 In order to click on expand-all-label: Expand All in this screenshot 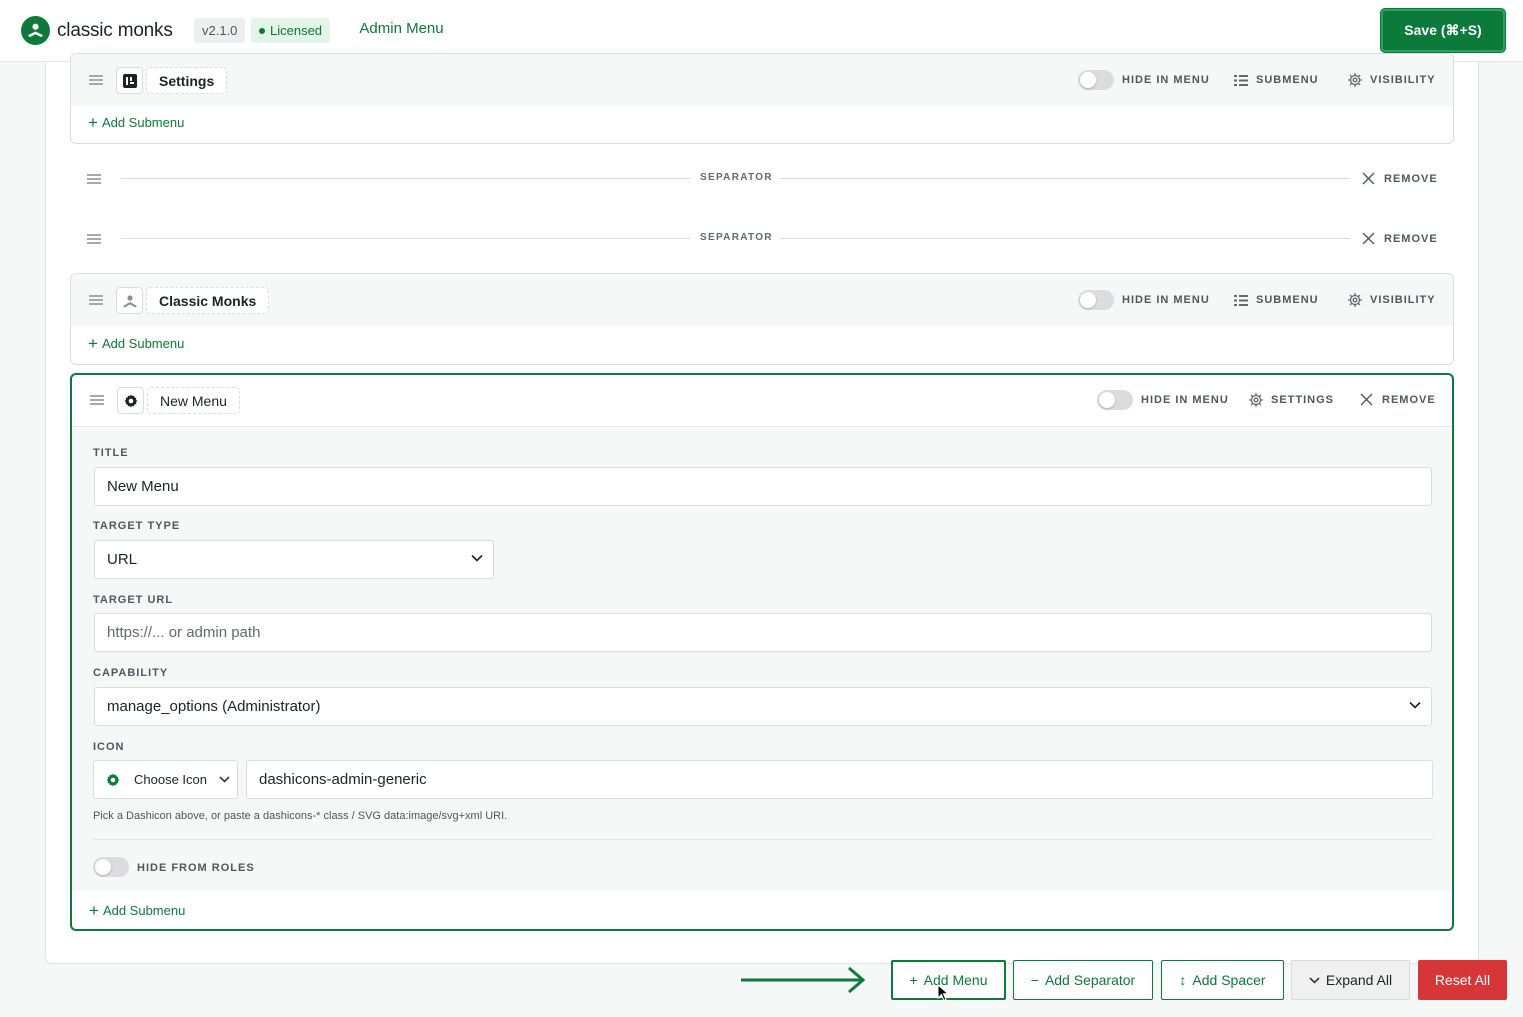, I will do `click(1359, 980)`.